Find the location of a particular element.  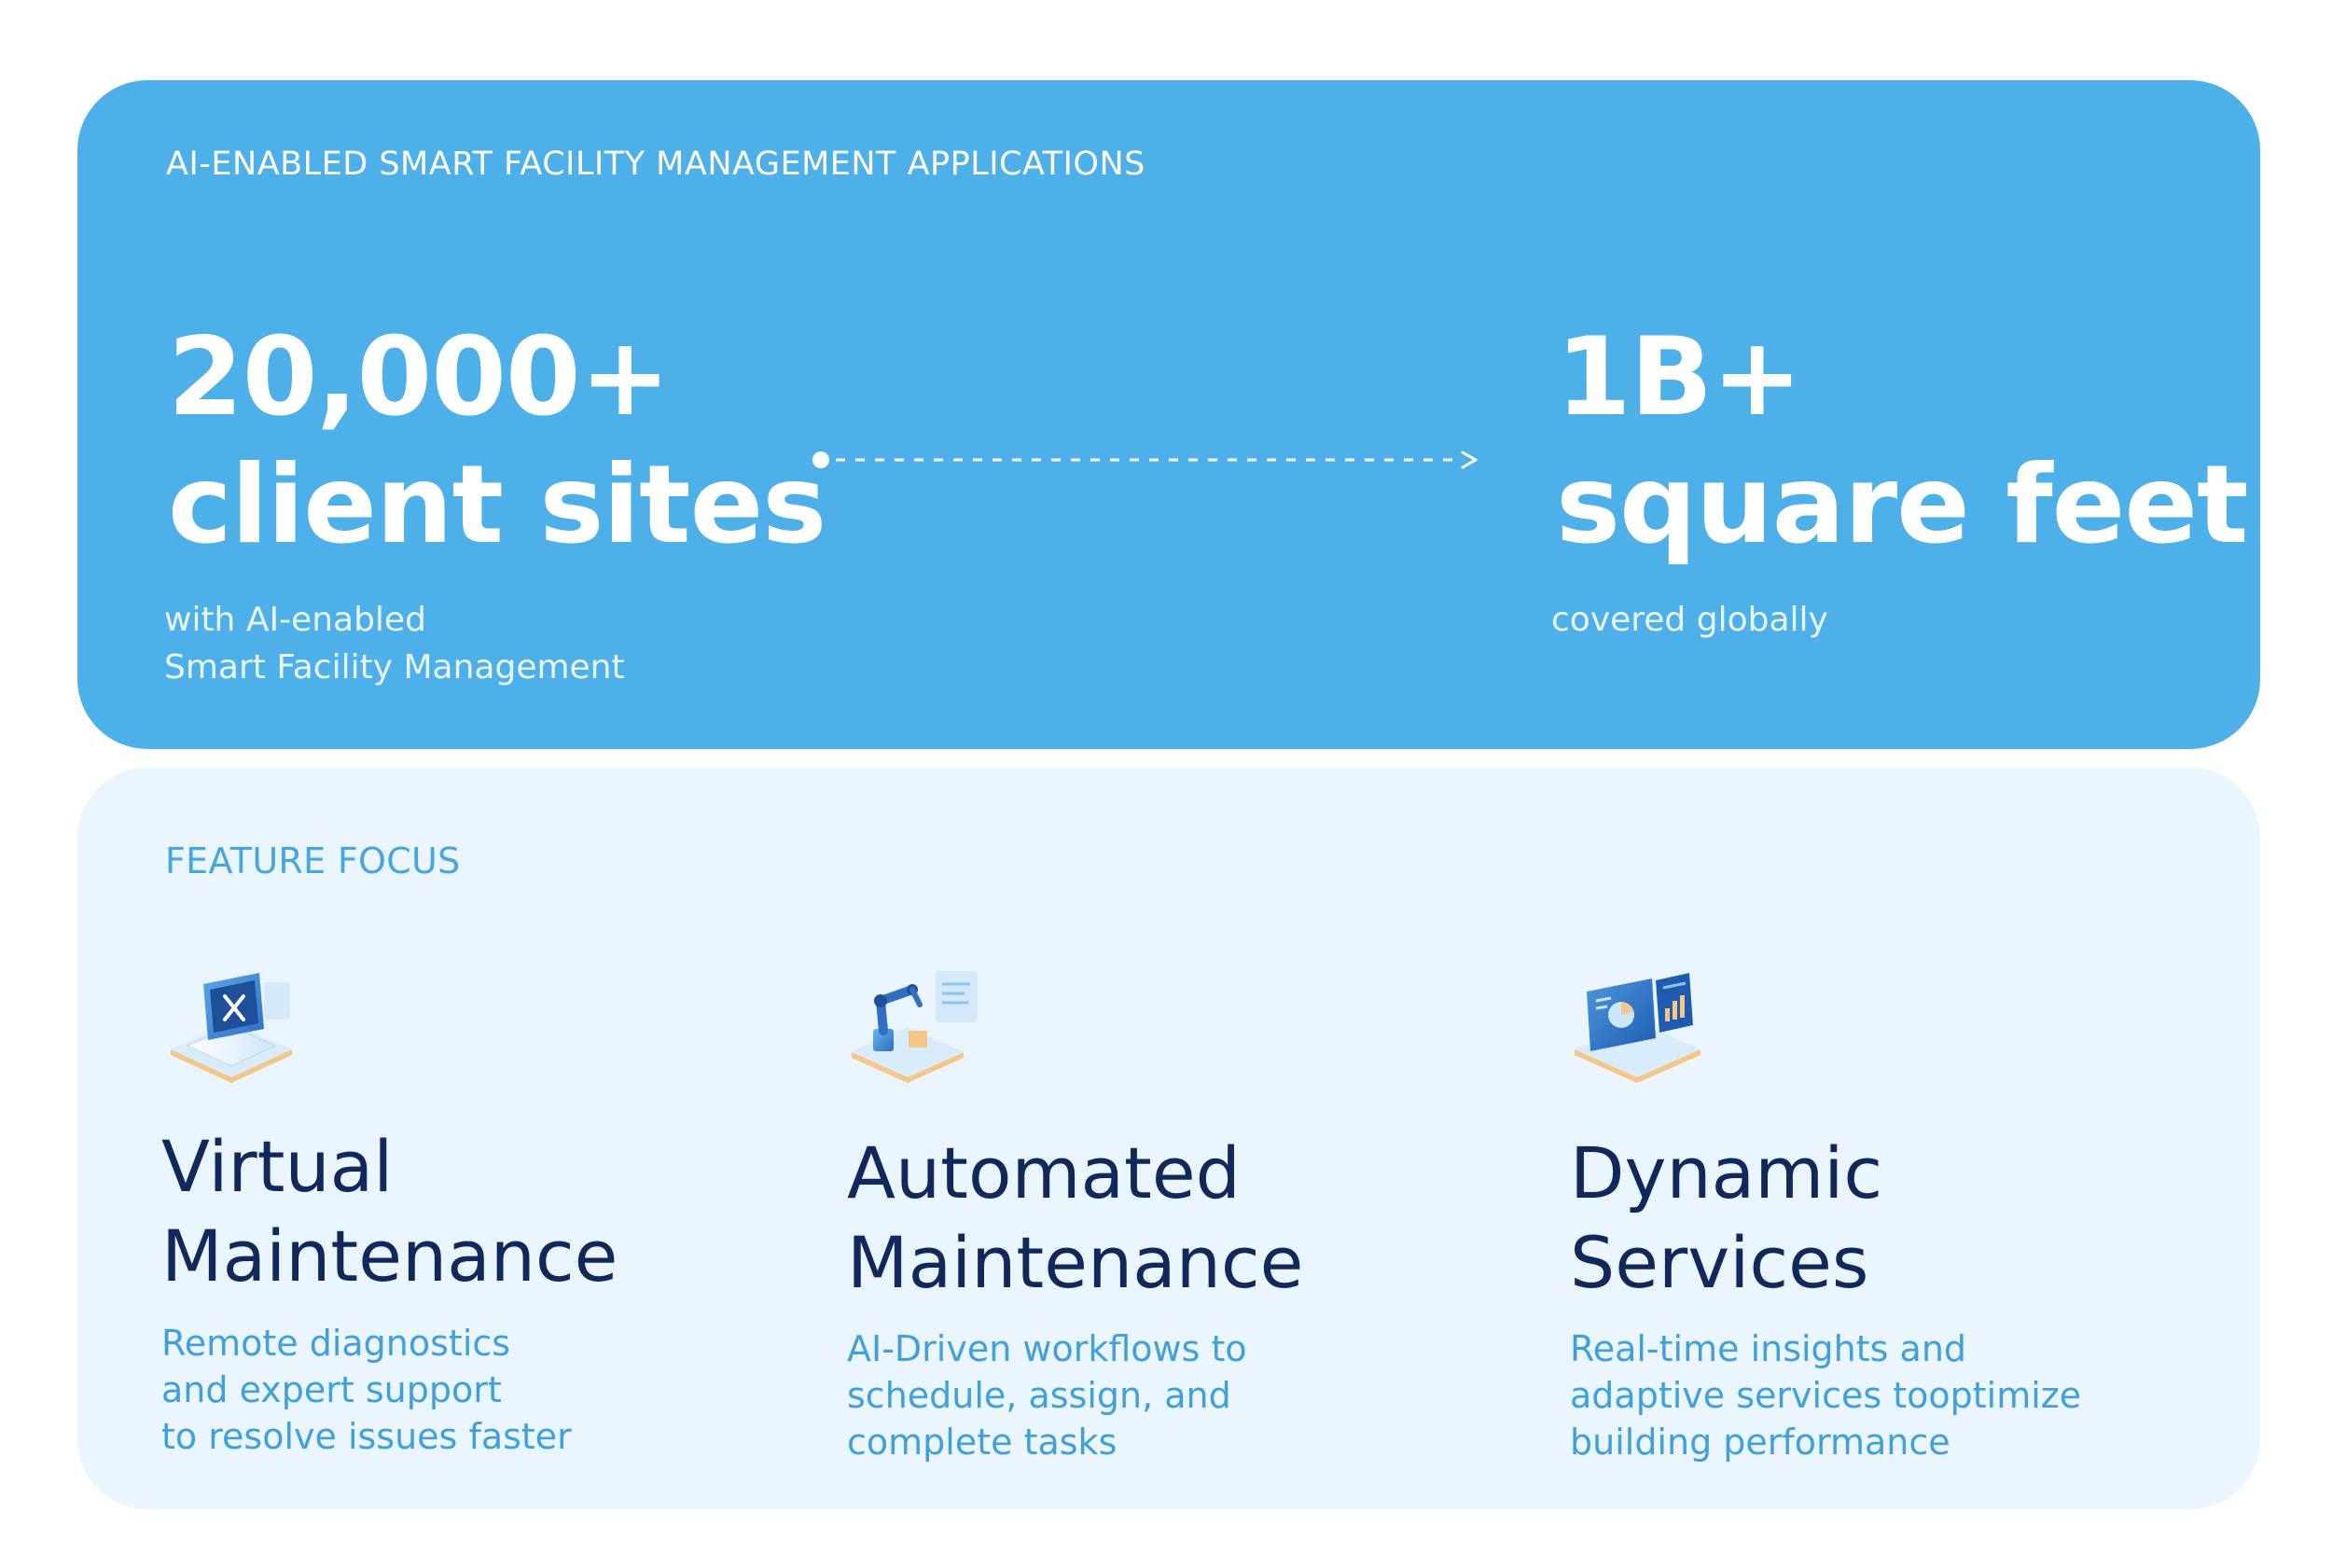

feature-description-line: to resolve issues faster is located at coordinates (366, 1436).